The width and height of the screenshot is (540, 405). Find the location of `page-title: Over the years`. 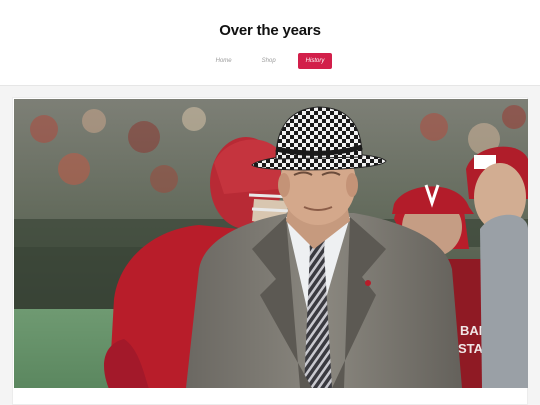

page-title: Over the years is located at coordinates (270, 30).